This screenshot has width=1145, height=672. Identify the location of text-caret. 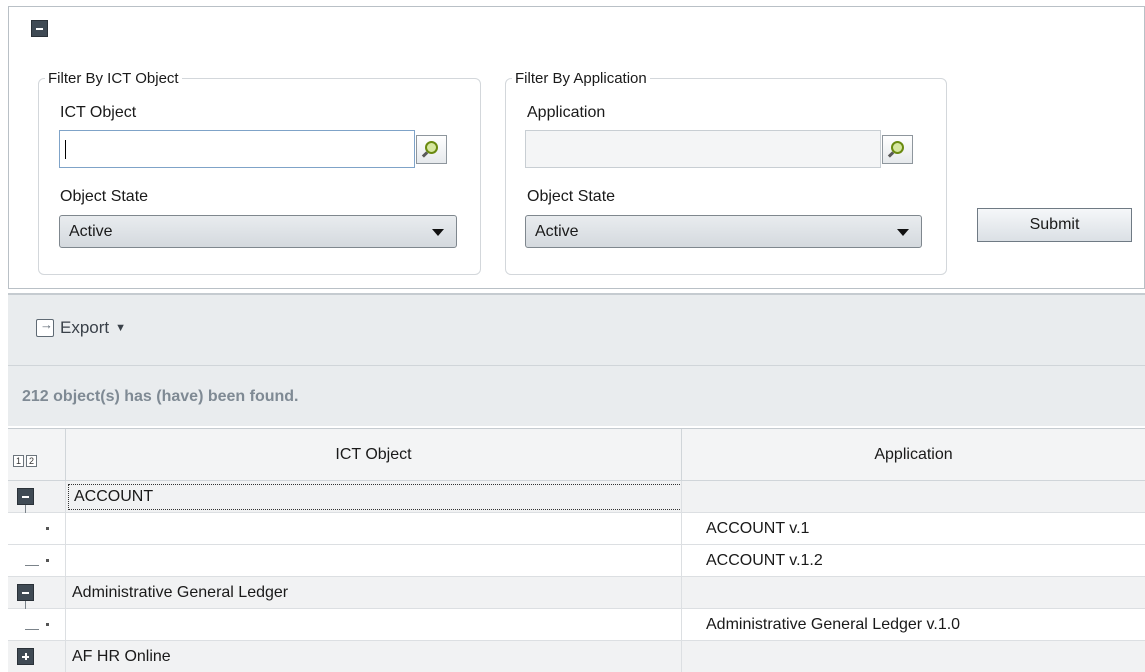
(65, 149).